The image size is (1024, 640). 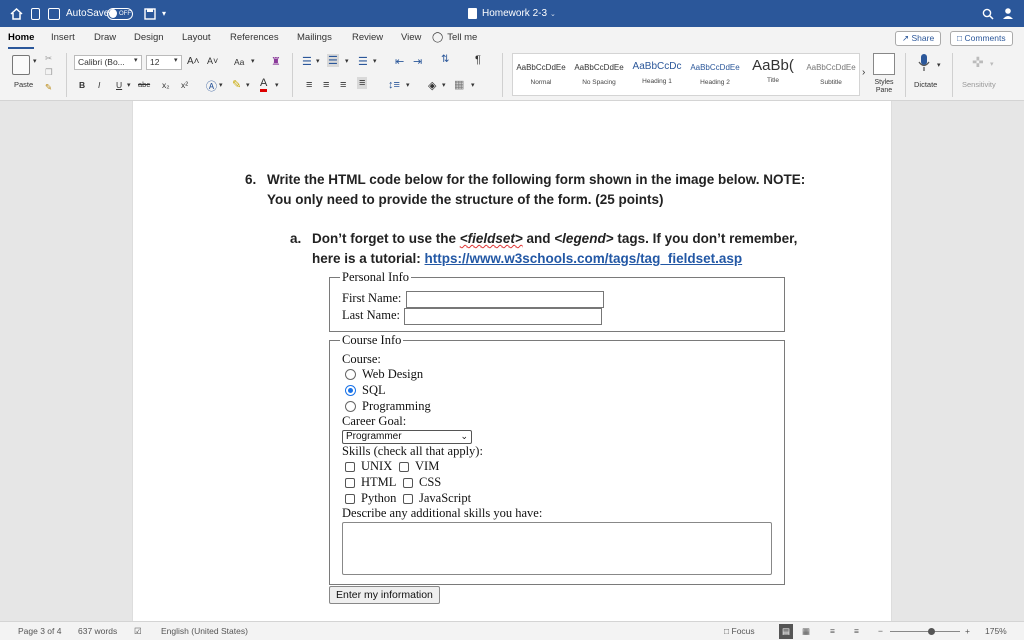 I want to click on font-size-dropdown-icon: ▾, so click(x=176, y=60).